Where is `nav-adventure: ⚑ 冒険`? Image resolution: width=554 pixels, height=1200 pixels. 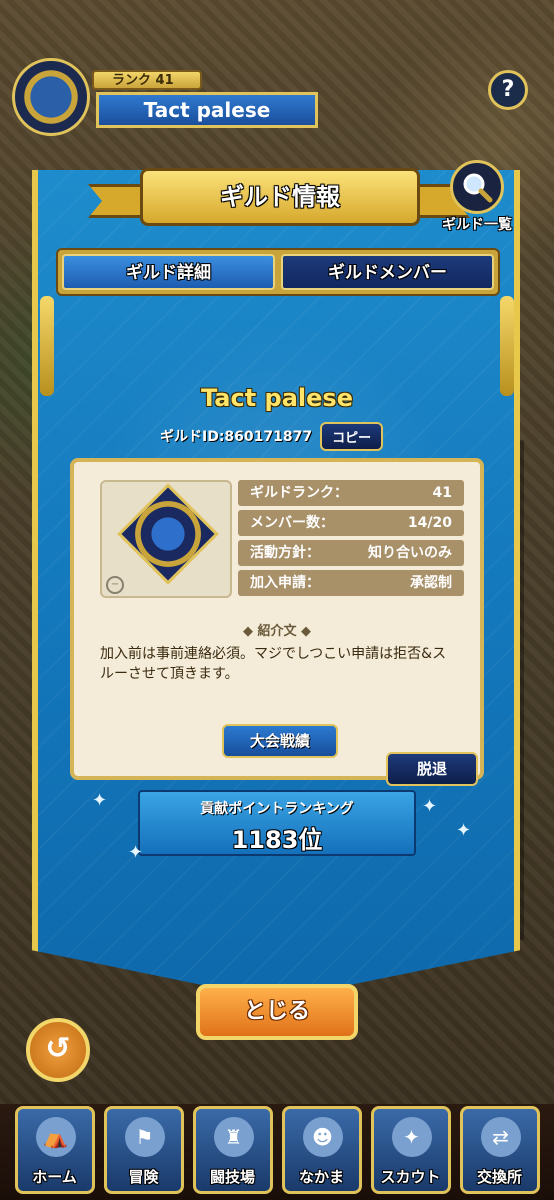 nav-adventure: ⚑ 冒険 is located at coordinates (143, 1150).